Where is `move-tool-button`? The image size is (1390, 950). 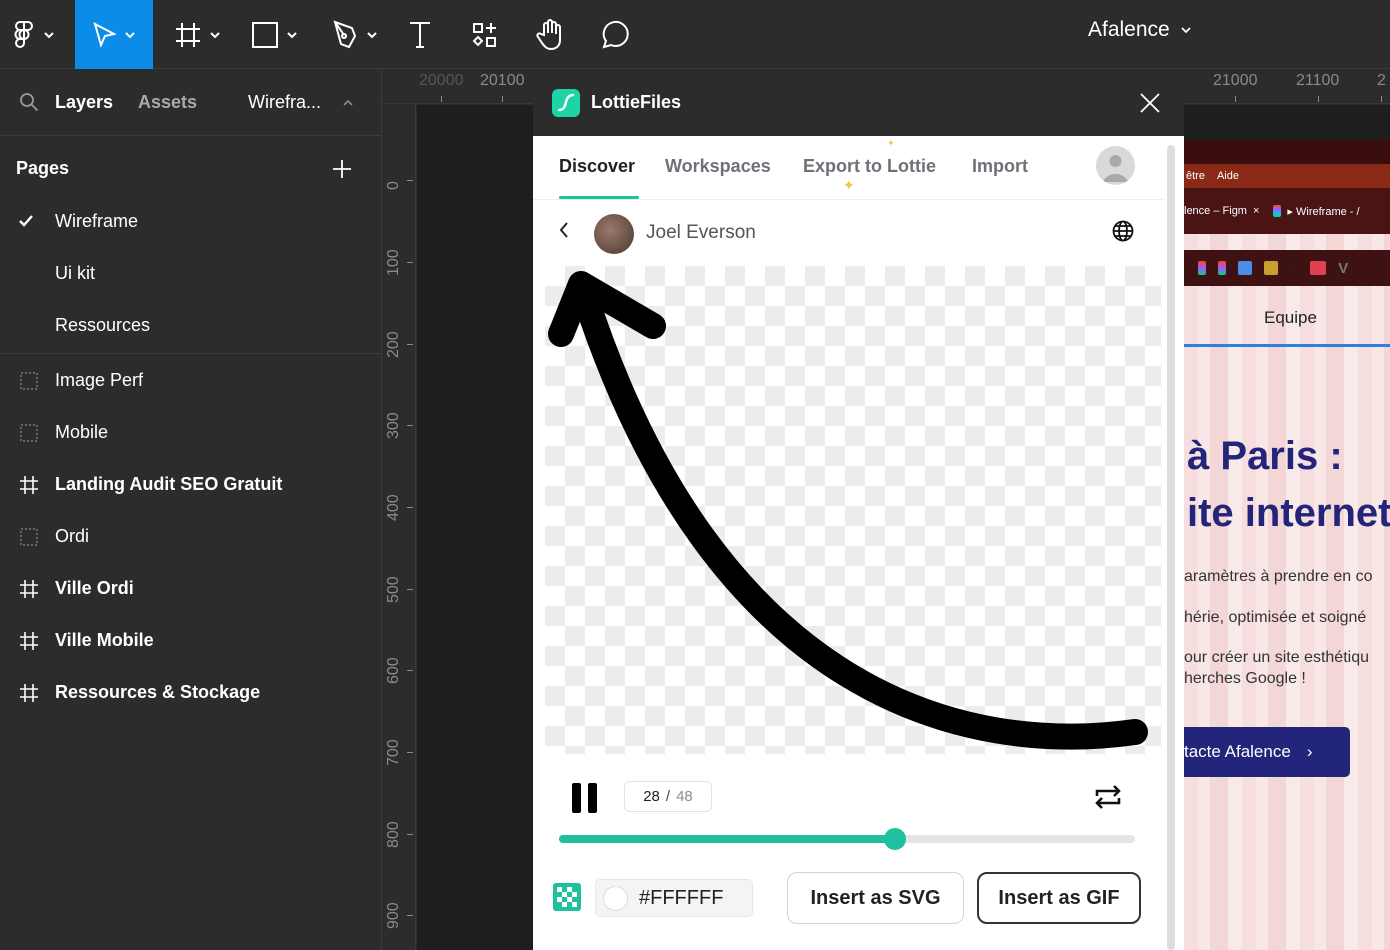 move-tool-button is located at coordinates (114, 34).